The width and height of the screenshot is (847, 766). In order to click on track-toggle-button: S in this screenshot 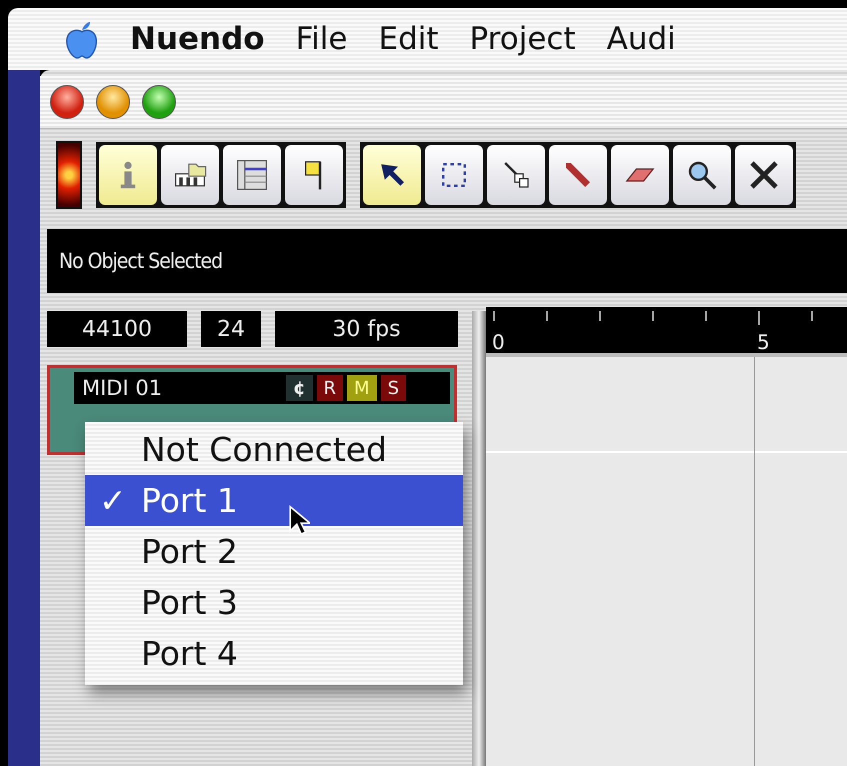, I will do `click(393, 388)`.